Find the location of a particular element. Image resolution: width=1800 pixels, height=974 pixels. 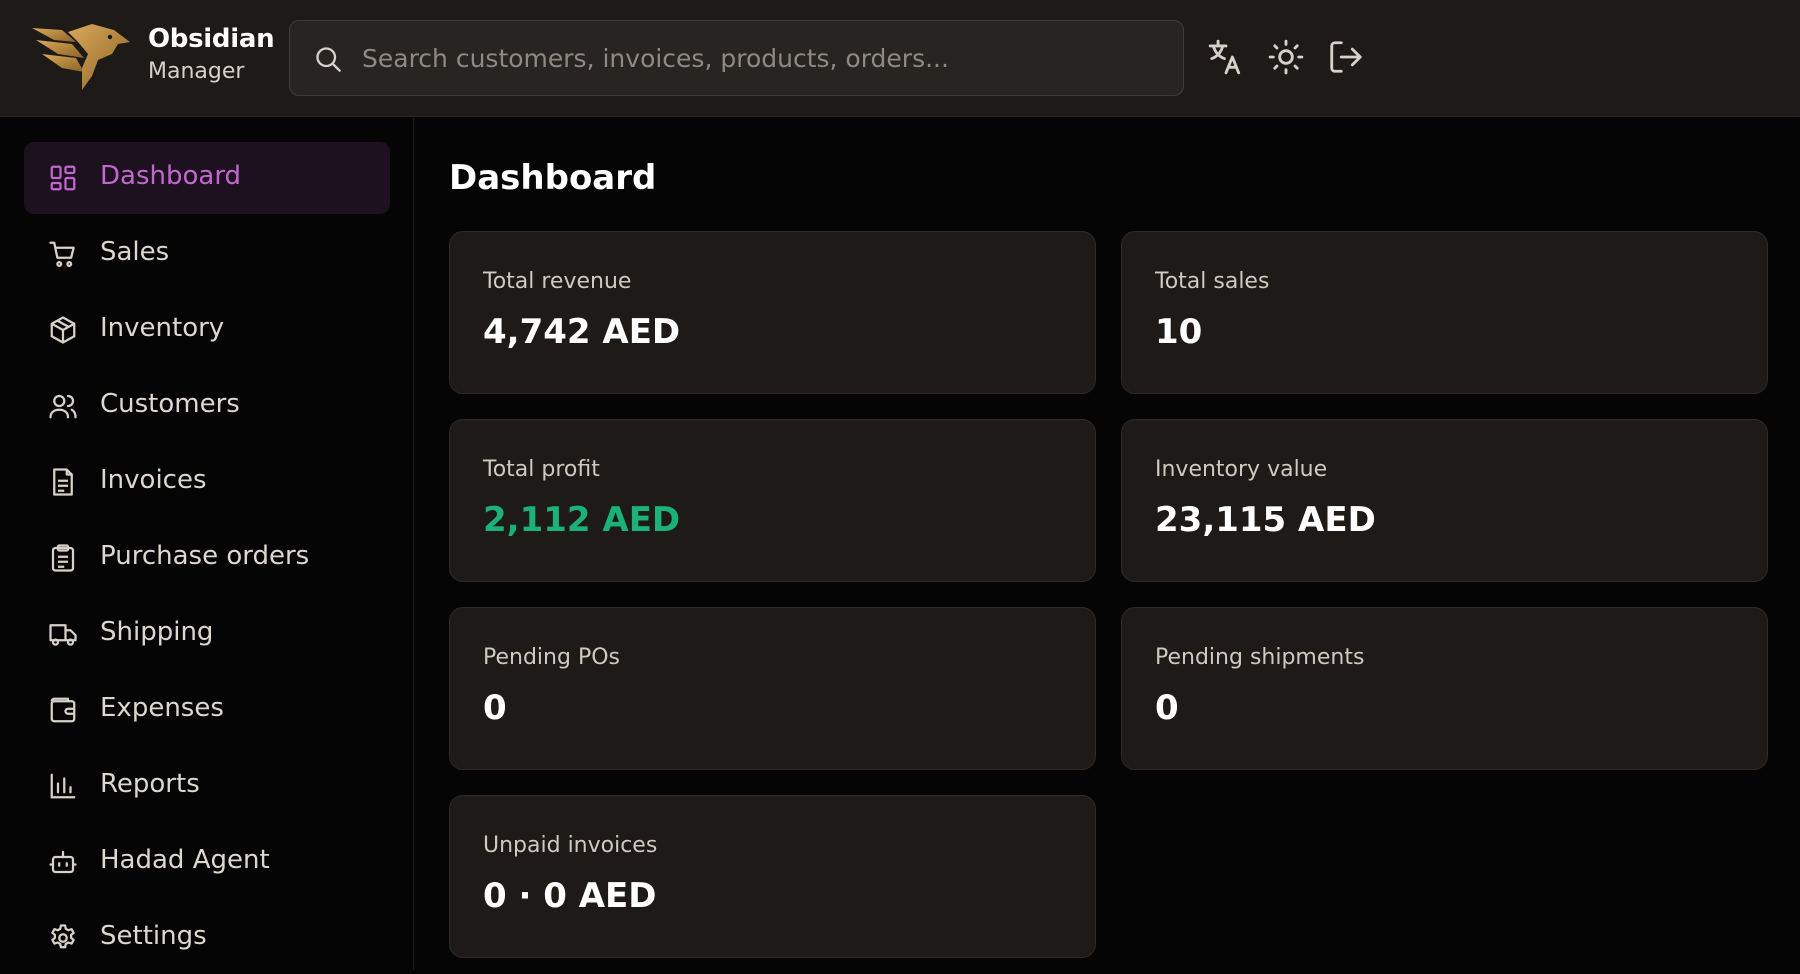

sidebar-item-label: Expenses is located at coordinates (162, 708).